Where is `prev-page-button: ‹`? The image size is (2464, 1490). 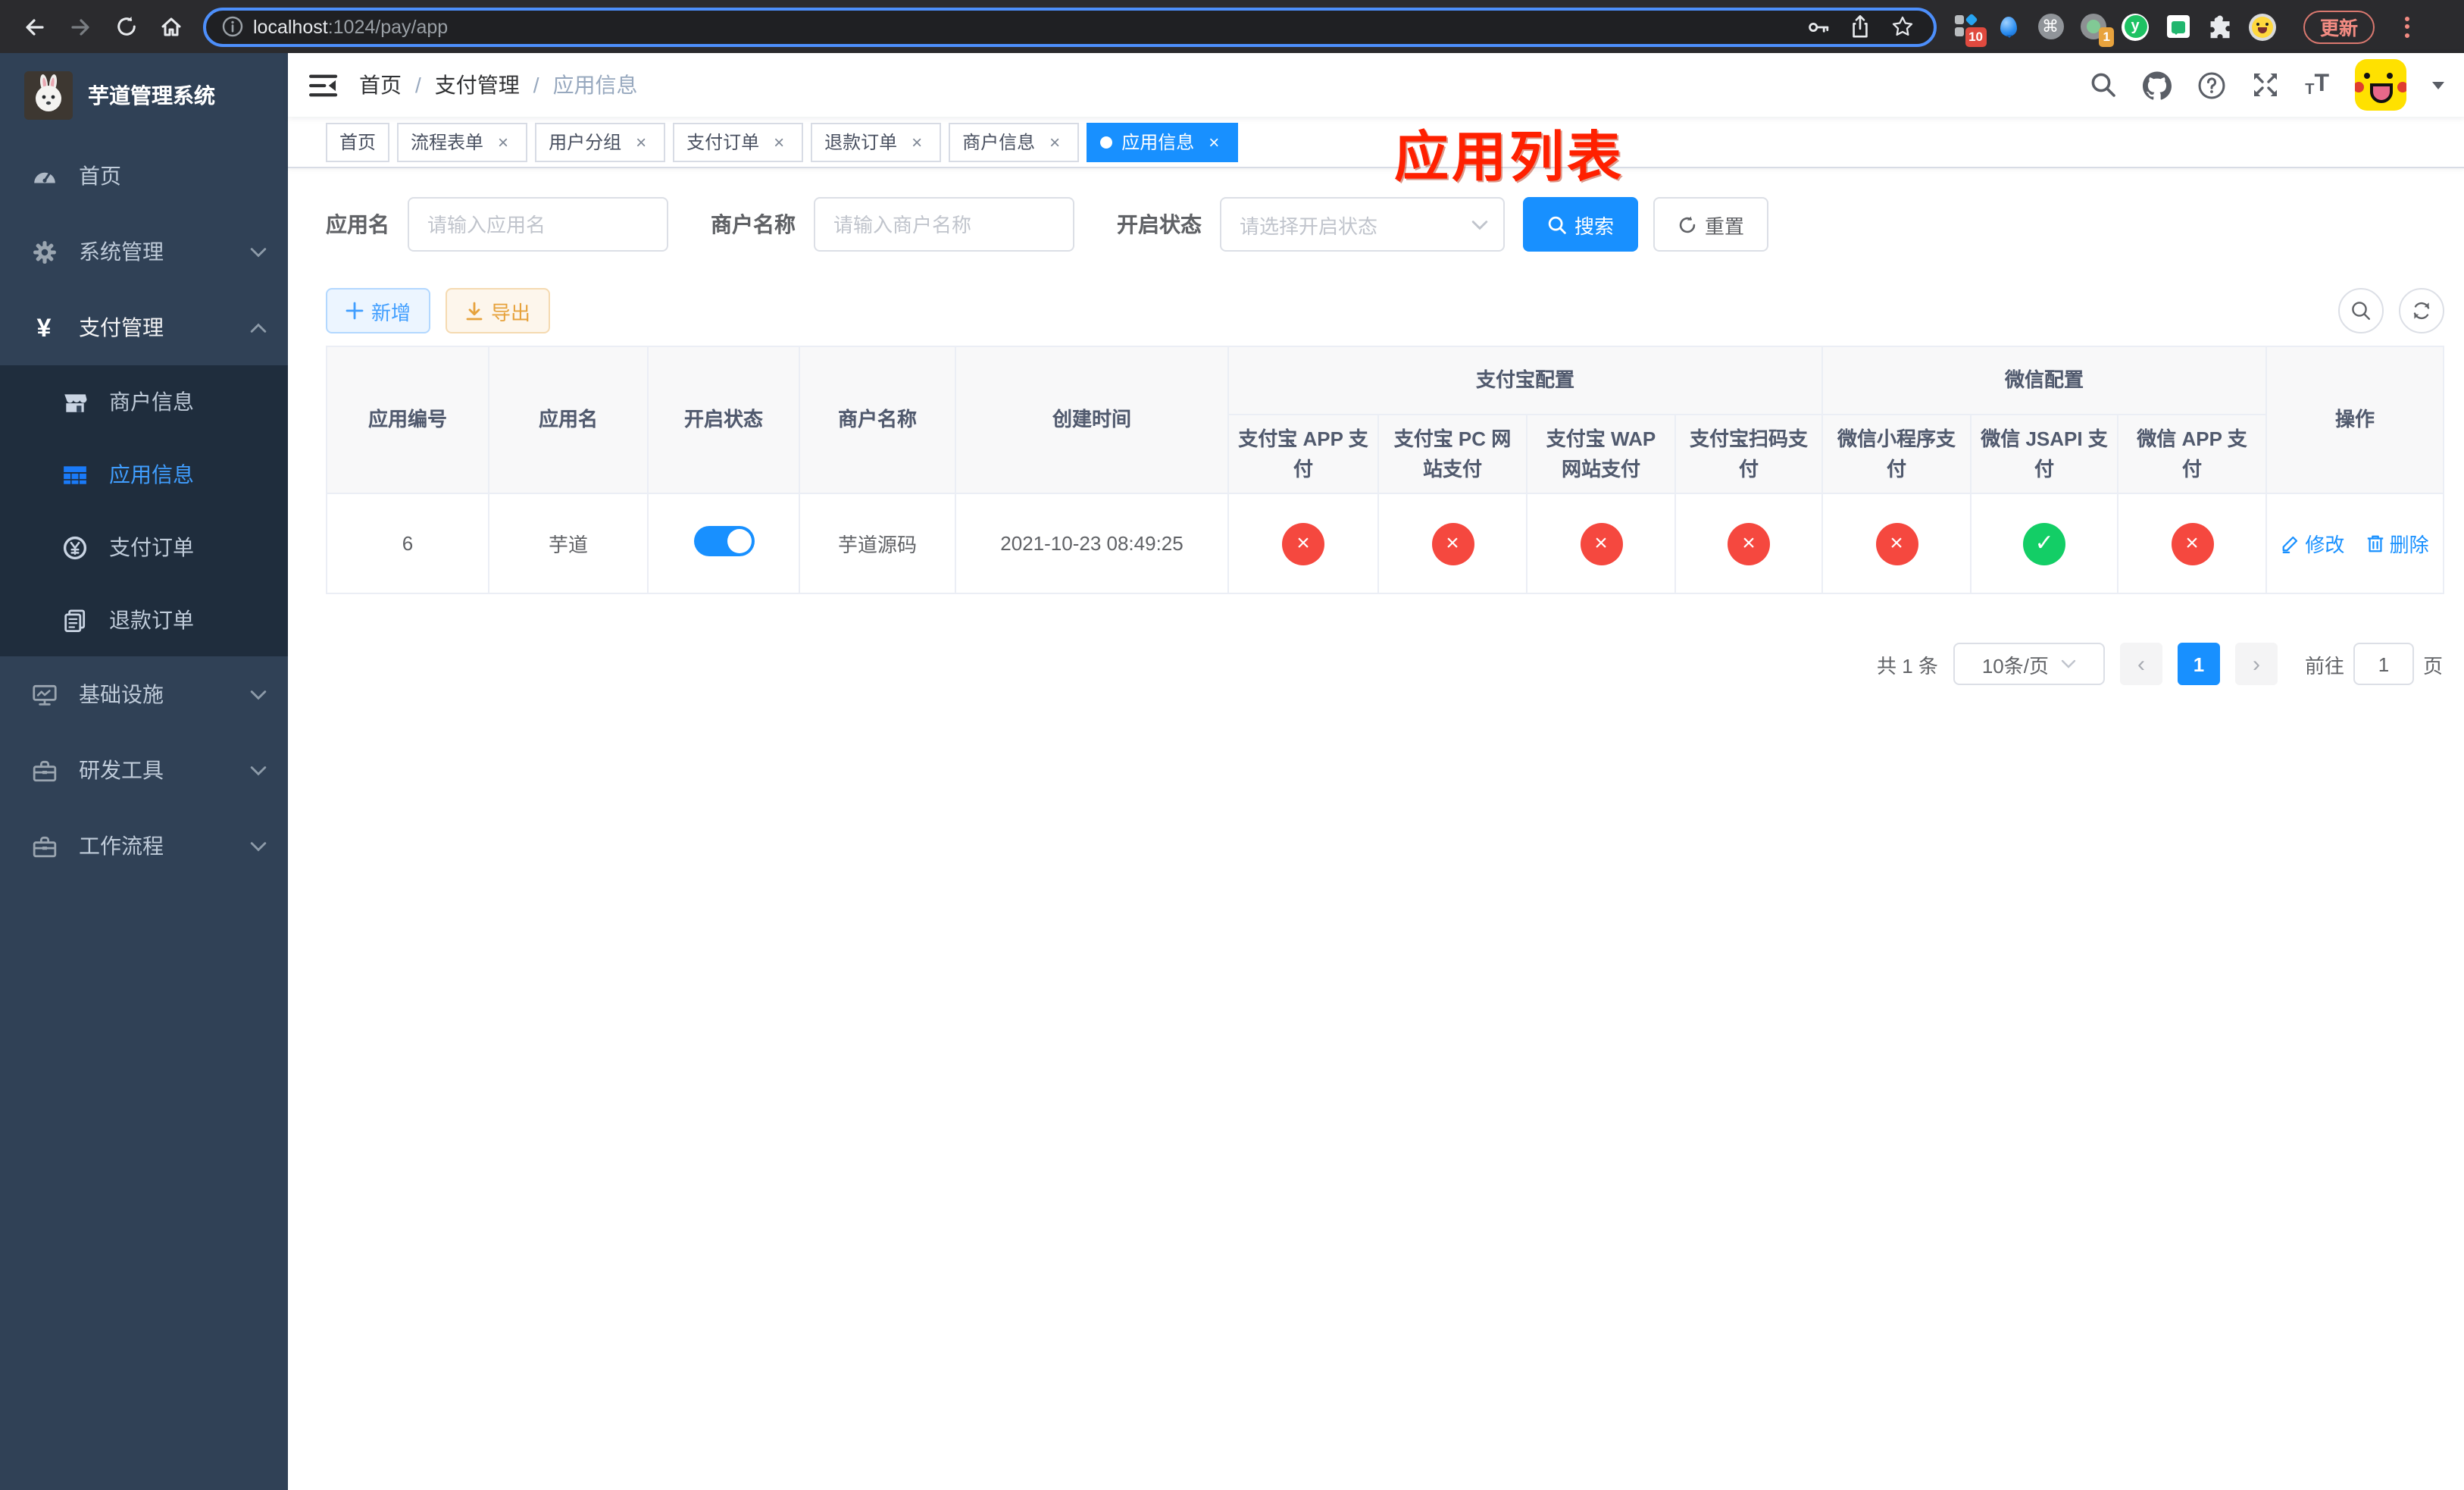
prev-page-button: ‹ is located at coordinates (2140, 664).